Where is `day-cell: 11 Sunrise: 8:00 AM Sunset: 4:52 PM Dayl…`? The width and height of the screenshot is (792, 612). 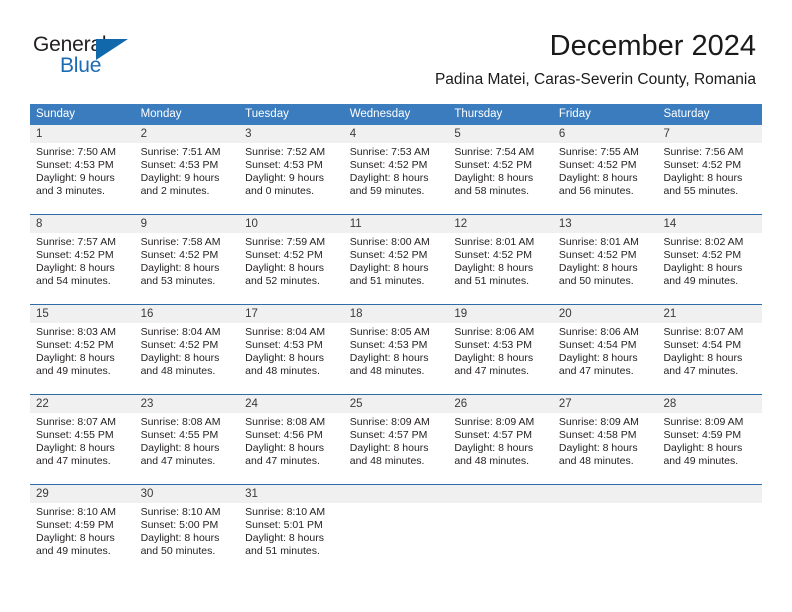
day-cell: 11 Sunrise: 8:00 AM Sunset: 4:52 PM Dayl… is located at coordinates (396, 259).